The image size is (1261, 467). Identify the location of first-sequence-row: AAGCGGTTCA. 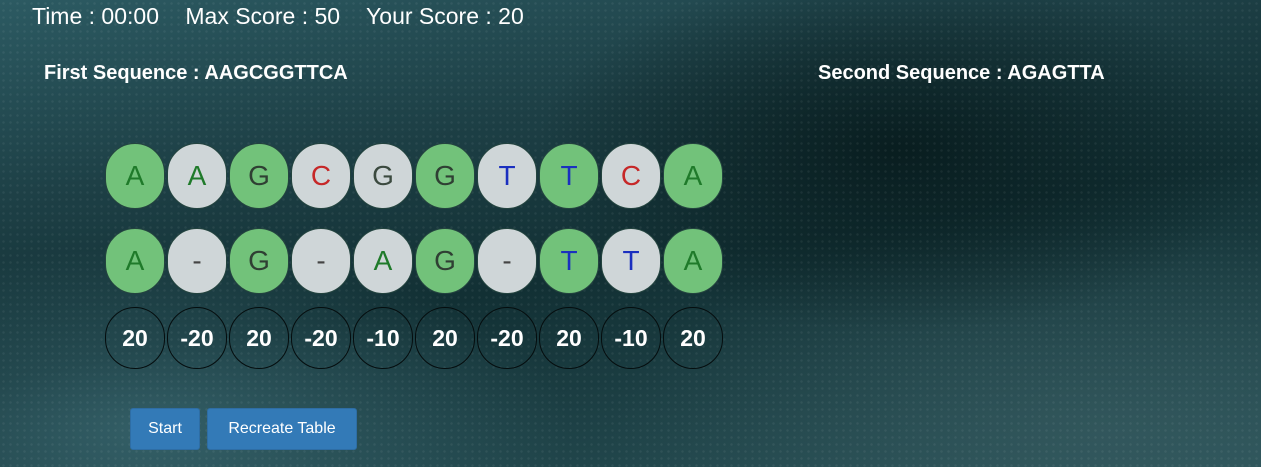
(414, 176).